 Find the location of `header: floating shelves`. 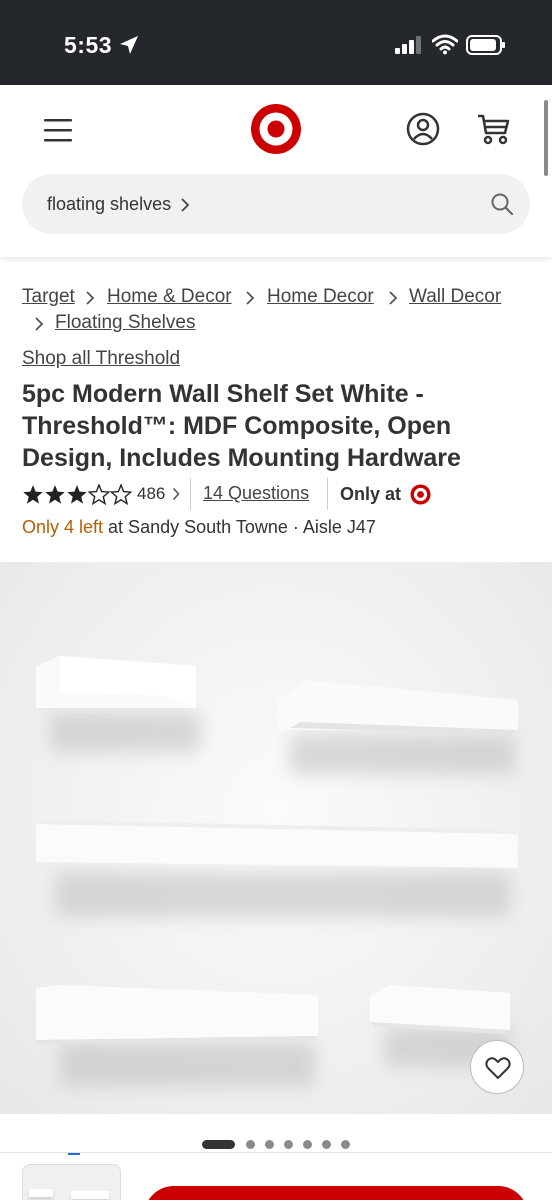

header: floating shelves is located at coordinates (276, 171).